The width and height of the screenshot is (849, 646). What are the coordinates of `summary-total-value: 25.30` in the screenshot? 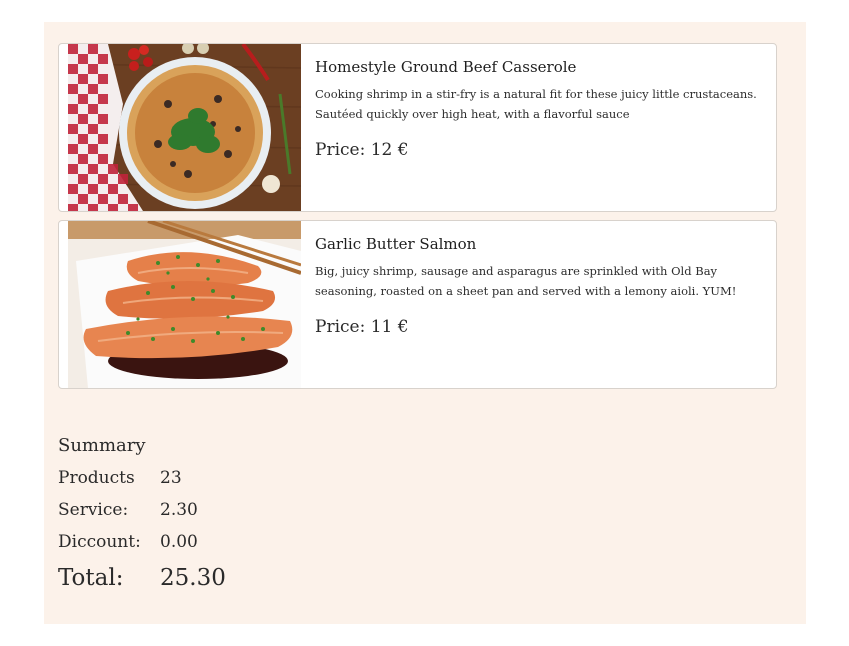 It's located at (193, 578).